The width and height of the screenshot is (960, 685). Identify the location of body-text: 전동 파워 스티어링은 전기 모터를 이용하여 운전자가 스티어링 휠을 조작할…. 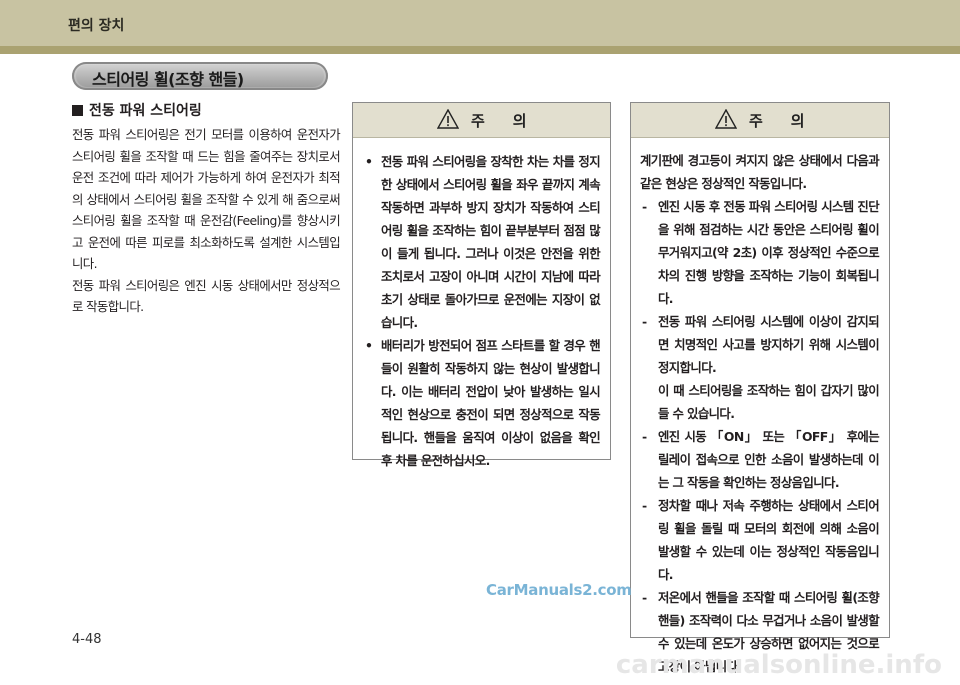
(206, 221).